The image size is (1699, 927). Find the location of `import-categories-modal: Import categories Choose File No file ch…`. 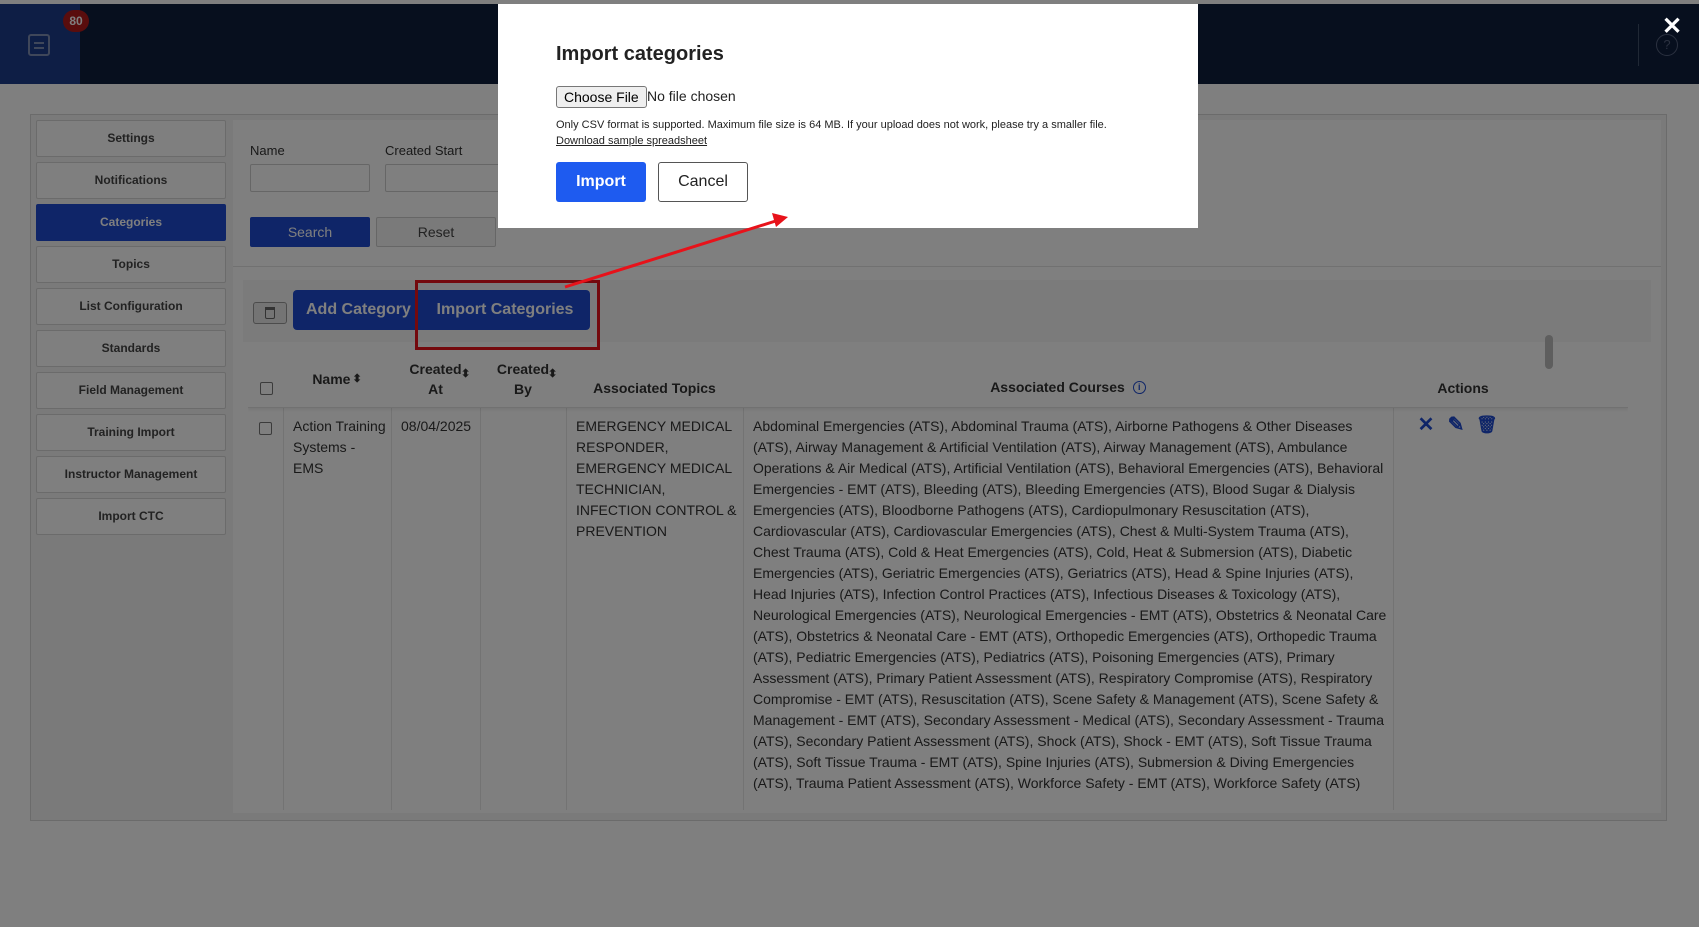

import-categories-modal: Import categories Choose File No file ch… is located at coordinates (848, 116).